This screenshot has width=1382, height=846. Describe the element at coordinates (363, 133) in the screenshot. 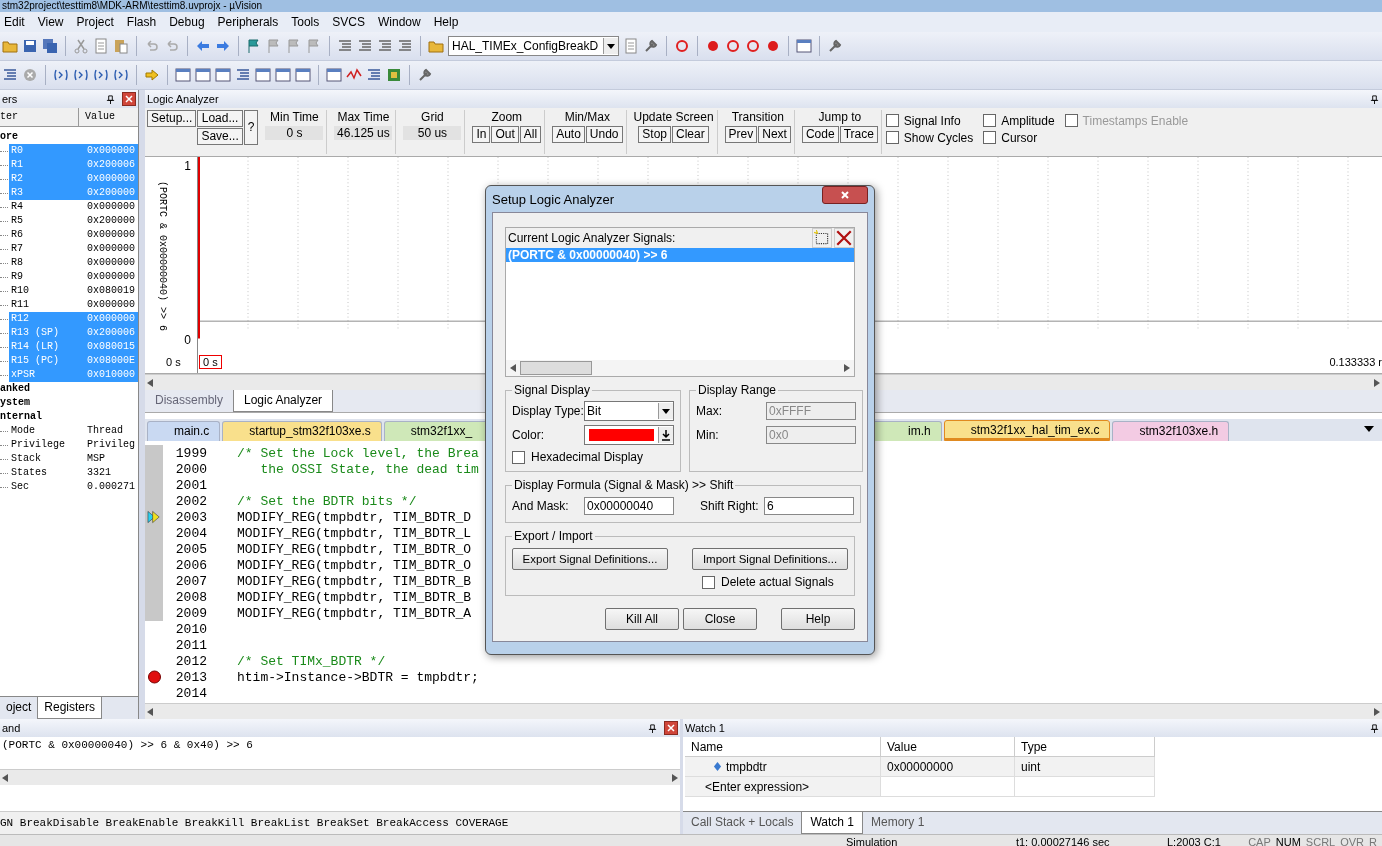

I see `readout-value: 46.125 us` at that location.